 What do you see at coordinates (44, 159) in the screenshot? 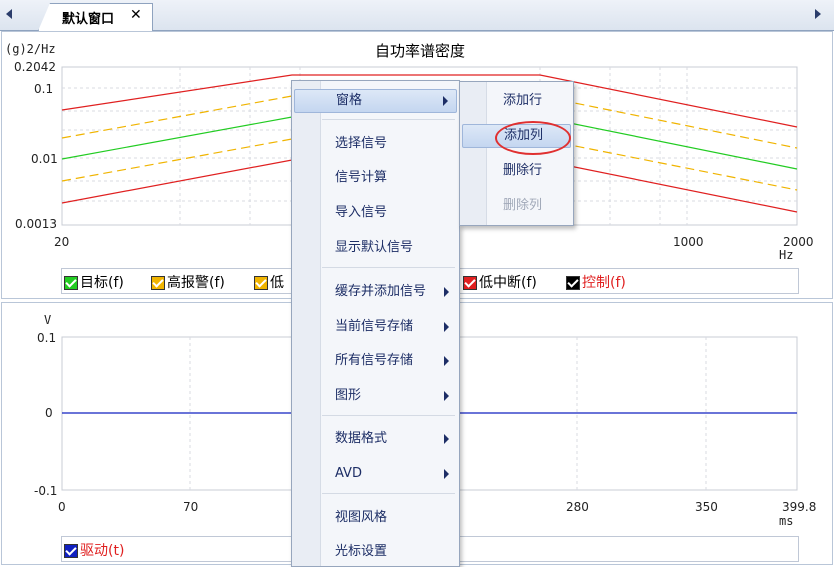
I see `psd-y-tick: 0.01` at bounding box center [44, 159].